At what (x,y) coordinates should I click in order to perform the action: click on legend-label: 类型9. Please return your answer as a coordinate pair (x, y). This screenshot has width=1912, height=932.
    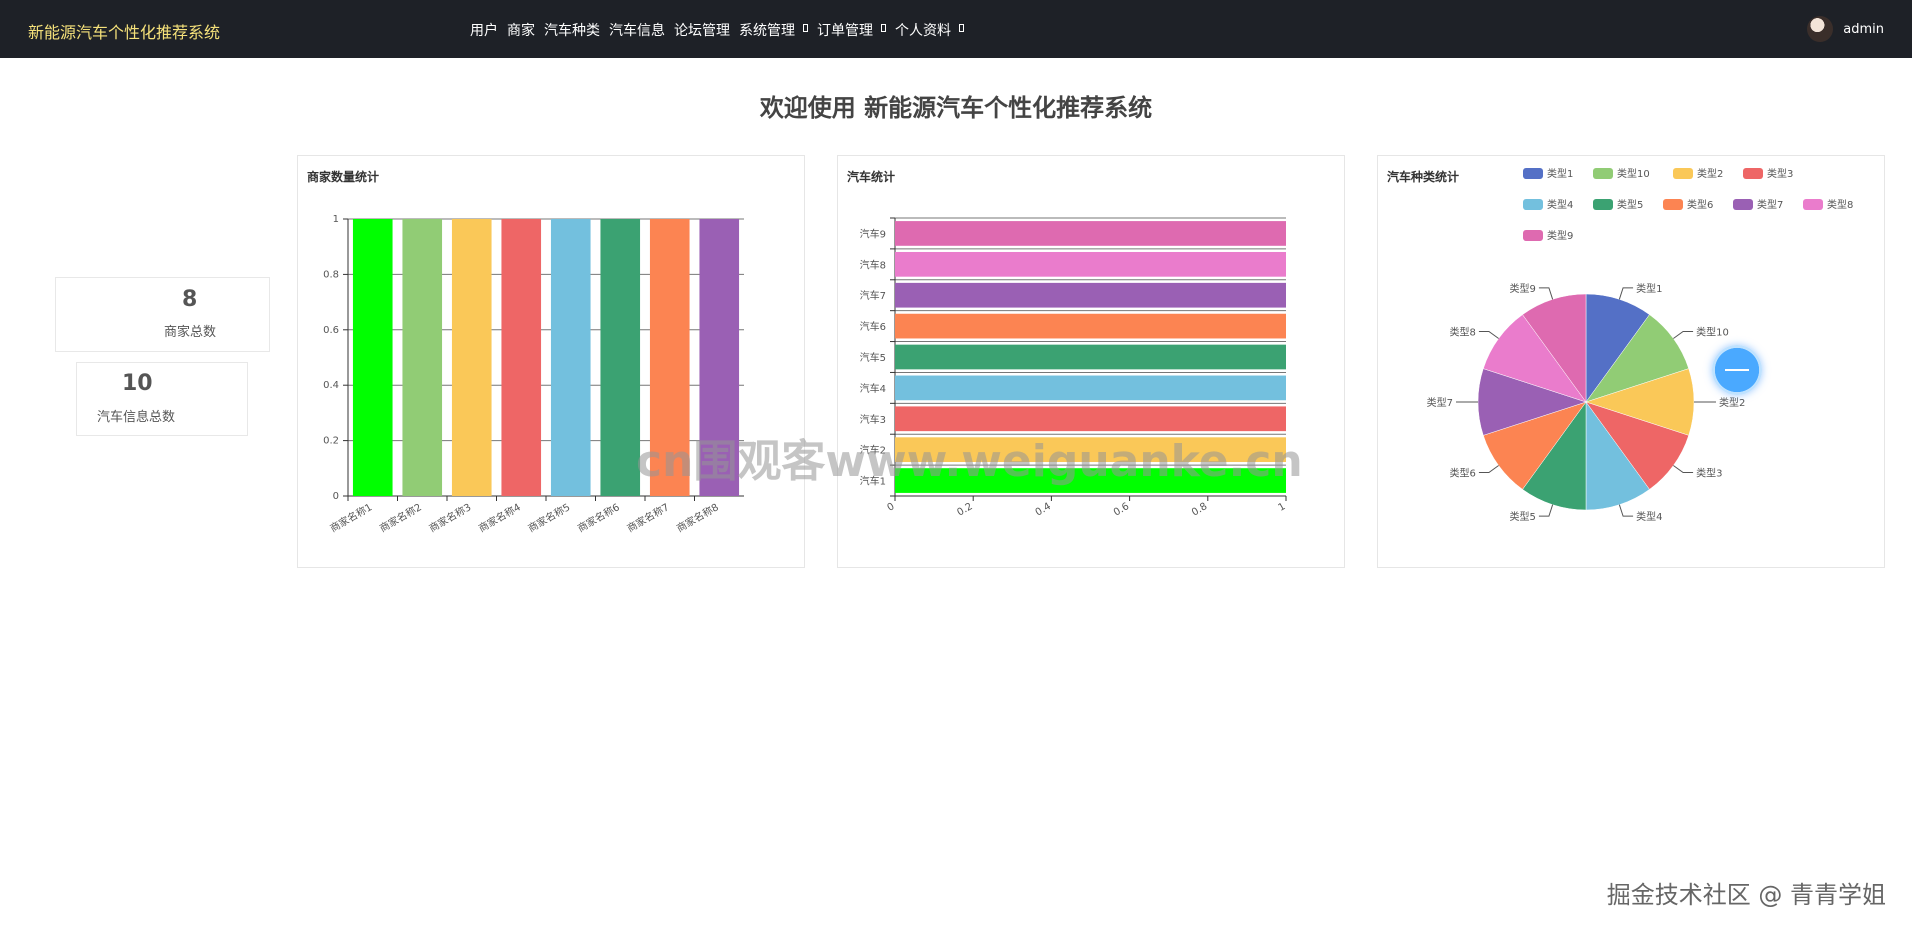
    Looking at the image, I should click on (1560, 235).